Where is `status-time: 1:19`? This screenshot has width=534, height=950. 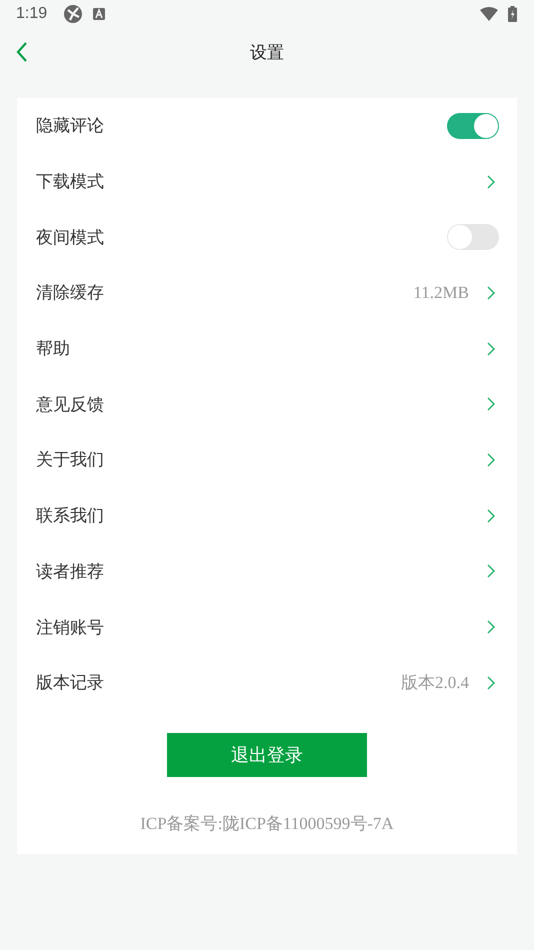
status-time: 1:19 is located at coordinates (32, 14).